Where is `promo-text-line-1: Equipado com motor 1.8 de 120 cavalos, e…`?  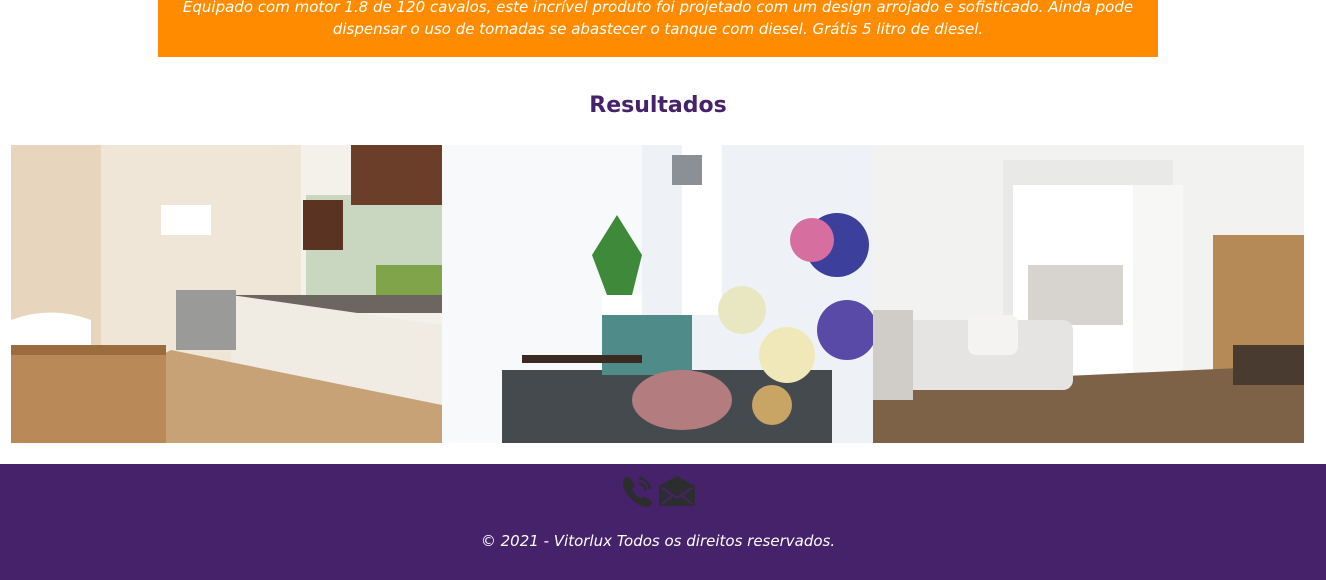
promo-text-line-1: Equipado com motor 1.8 de 120 cavalos, e… is located at coordinates (658, 8).